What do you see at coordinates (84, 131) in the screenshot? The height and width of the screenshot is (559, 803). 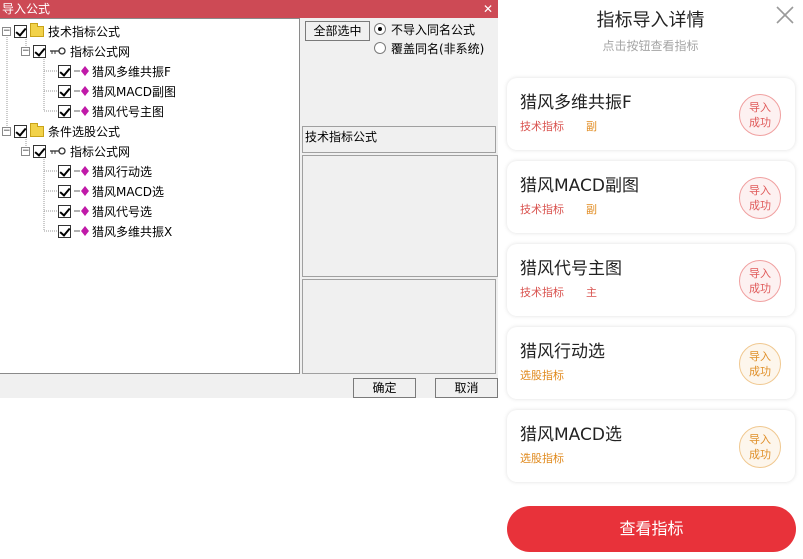 I see `tree-group-label: 条件选股公式` at bounding box center [84, 131].